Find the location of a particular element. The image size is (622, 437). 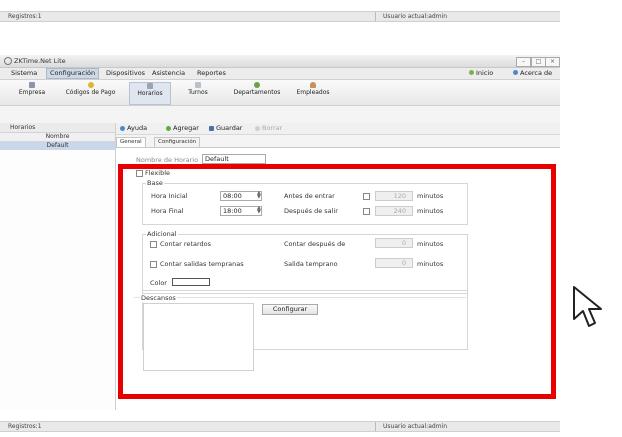

toolbar-horarios-label: Horarios is located at coordinates (150, 93).